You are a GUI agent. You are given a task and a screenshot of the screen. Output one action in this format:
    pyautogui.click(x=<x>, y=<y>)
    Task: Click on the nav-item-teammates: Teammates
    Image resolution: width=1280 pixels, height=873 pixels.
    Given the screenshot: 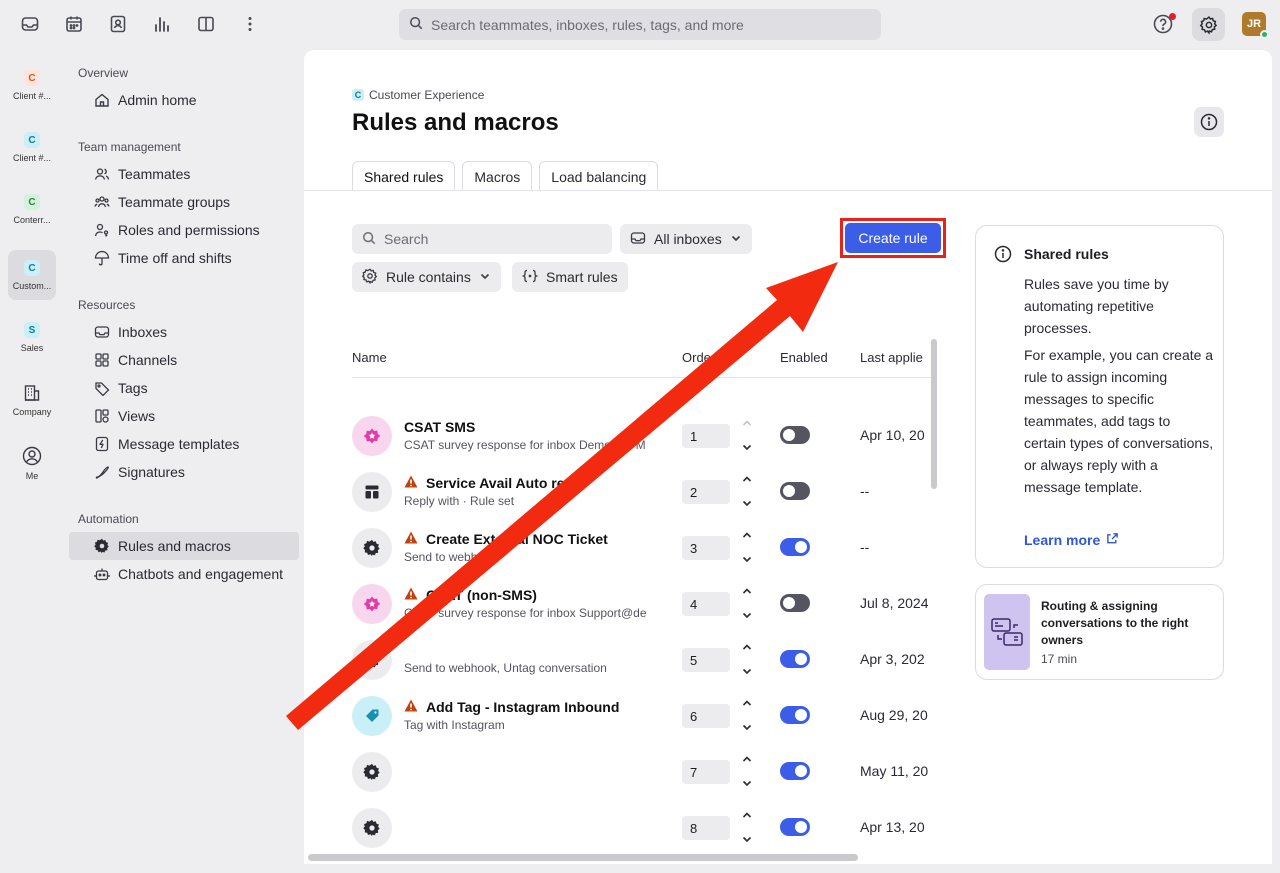 What is the action you would take?
    pyautogui.click(x=184, y=174)
    